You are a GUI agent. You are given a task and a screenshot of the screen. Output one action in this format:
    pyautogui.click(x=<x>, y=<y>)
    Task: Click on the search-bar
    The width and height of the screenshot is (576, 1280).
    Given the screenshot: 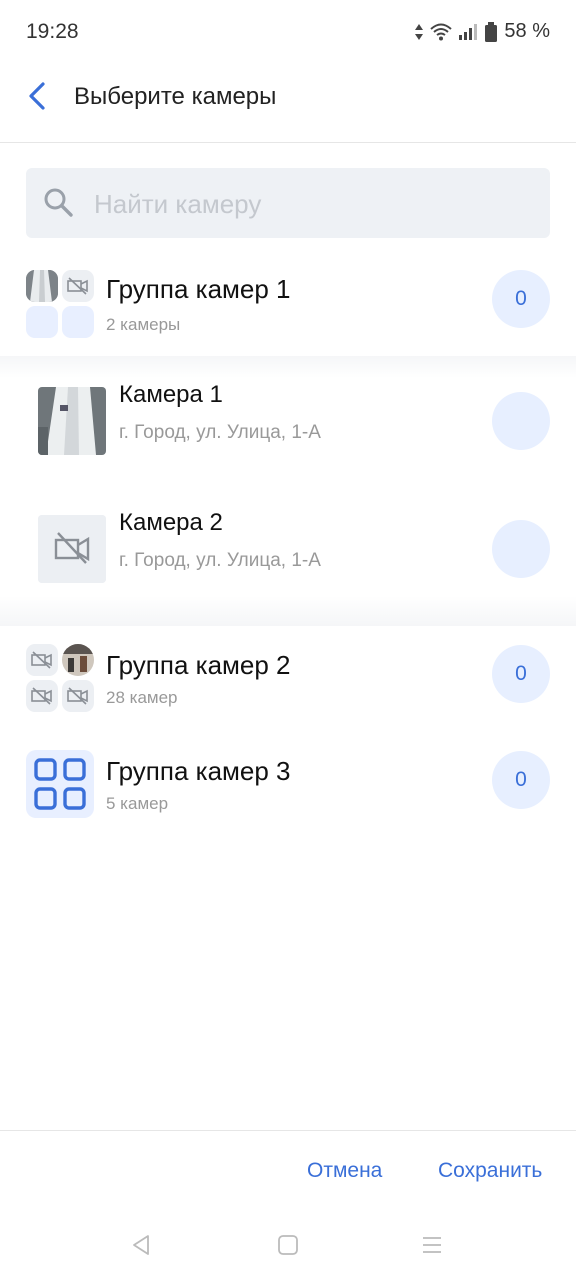 What is the action you would take?
    pyautogui.click(x=288, y=203)
    